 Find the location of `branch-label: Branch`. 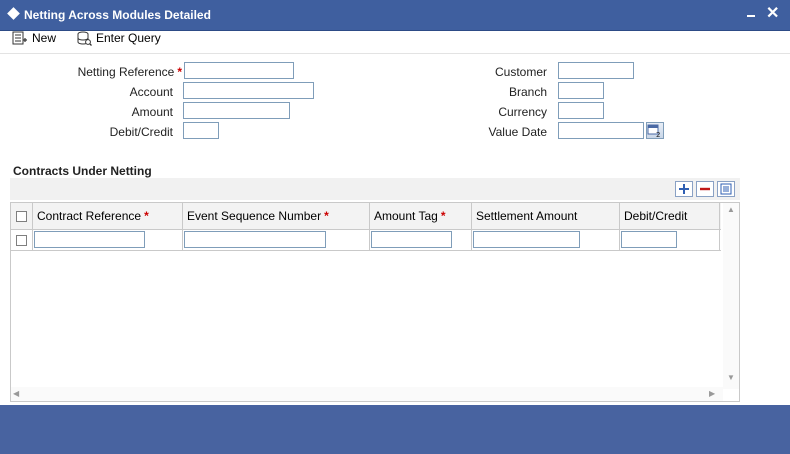

branch-label: Branch is located at coordinates (527, 92).